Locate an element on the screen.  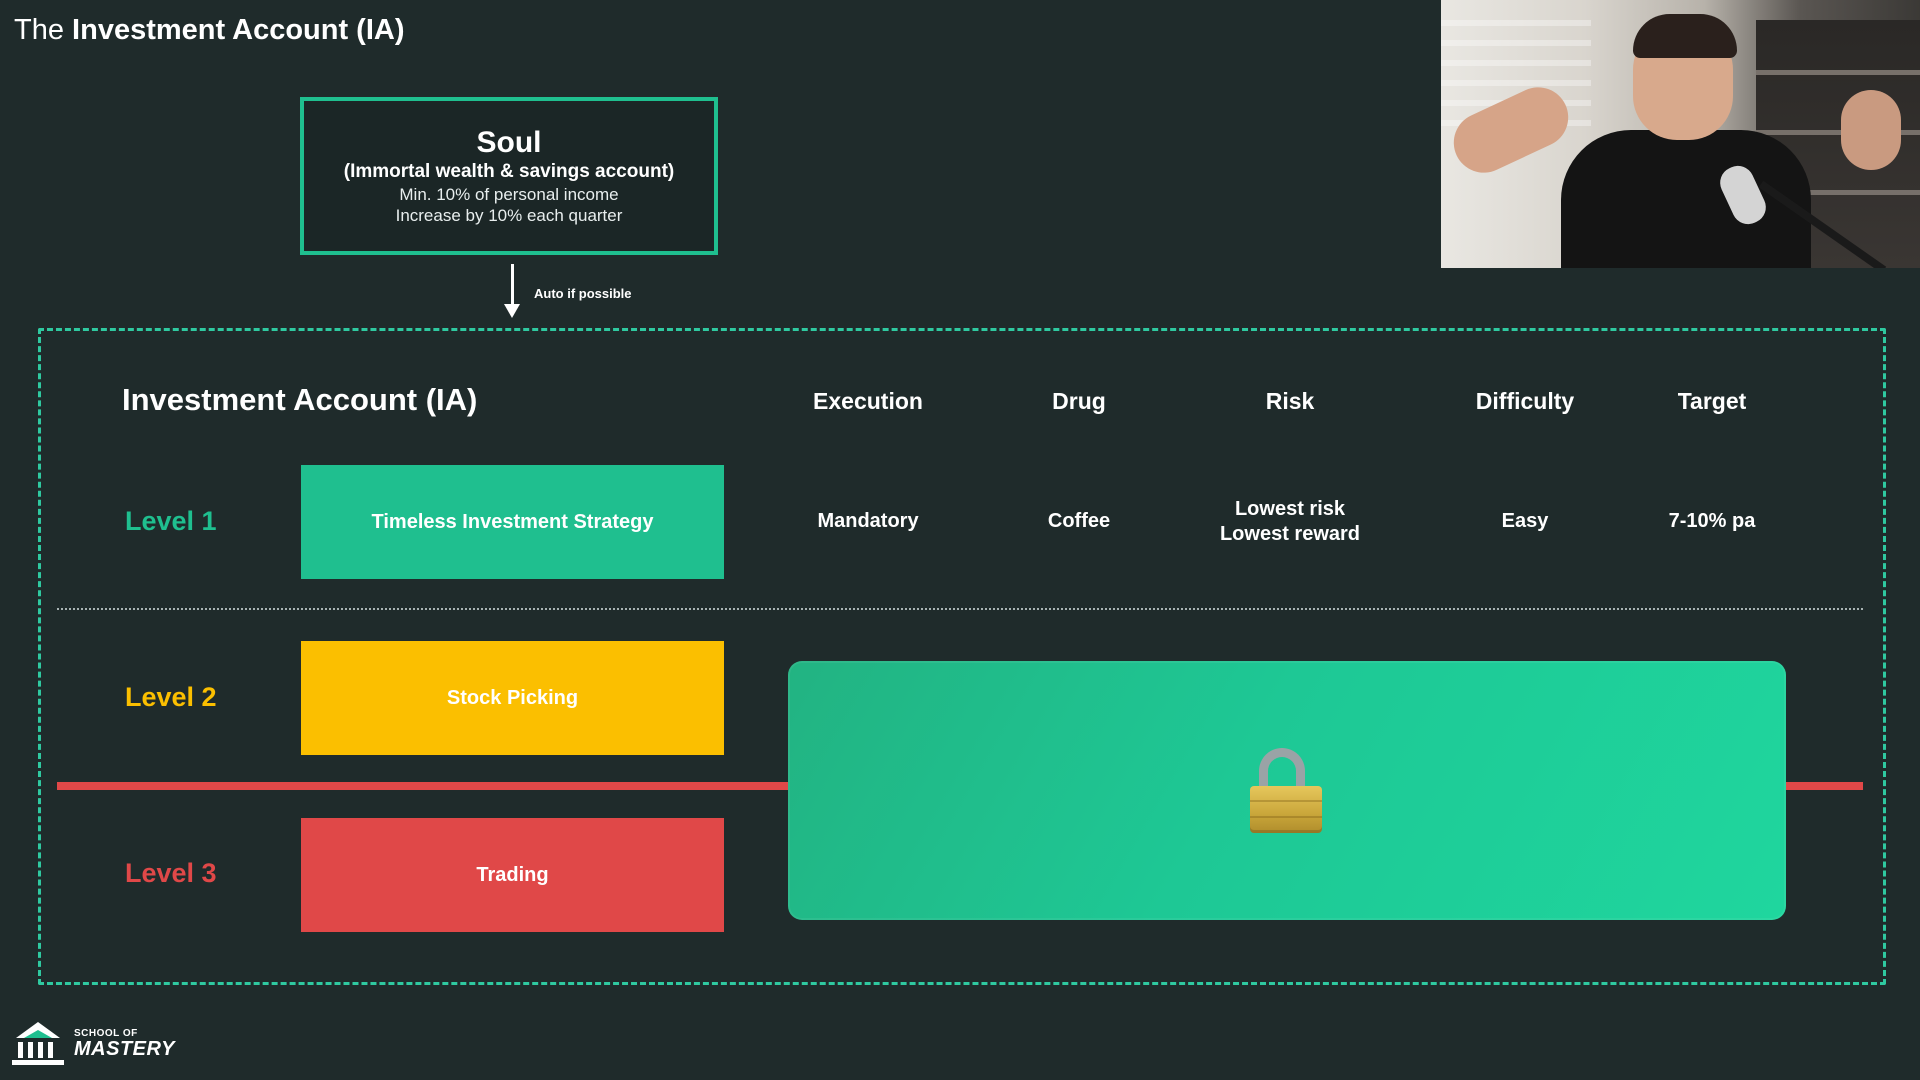
logo-line-2: MASTERY is located at coordinates (124, 1049).